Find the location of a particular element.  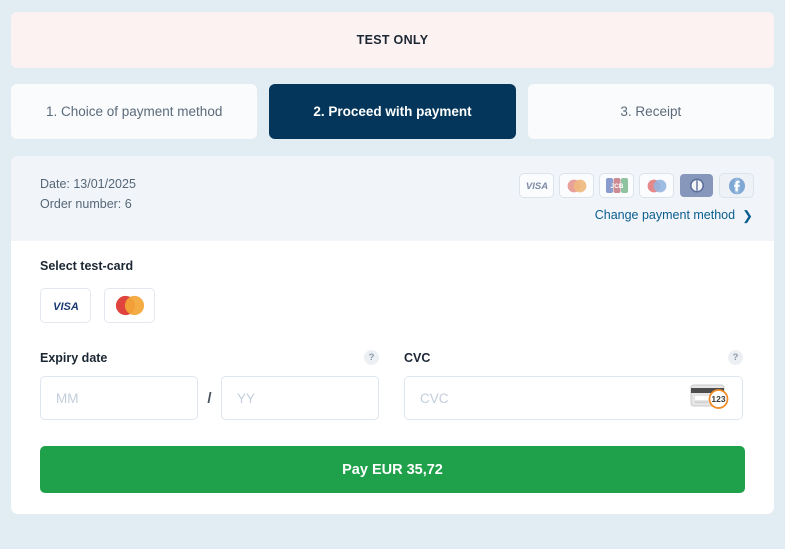

tab-choice-of-payment-method: 1. Choice of payment method is located at coordinates (134, 111).